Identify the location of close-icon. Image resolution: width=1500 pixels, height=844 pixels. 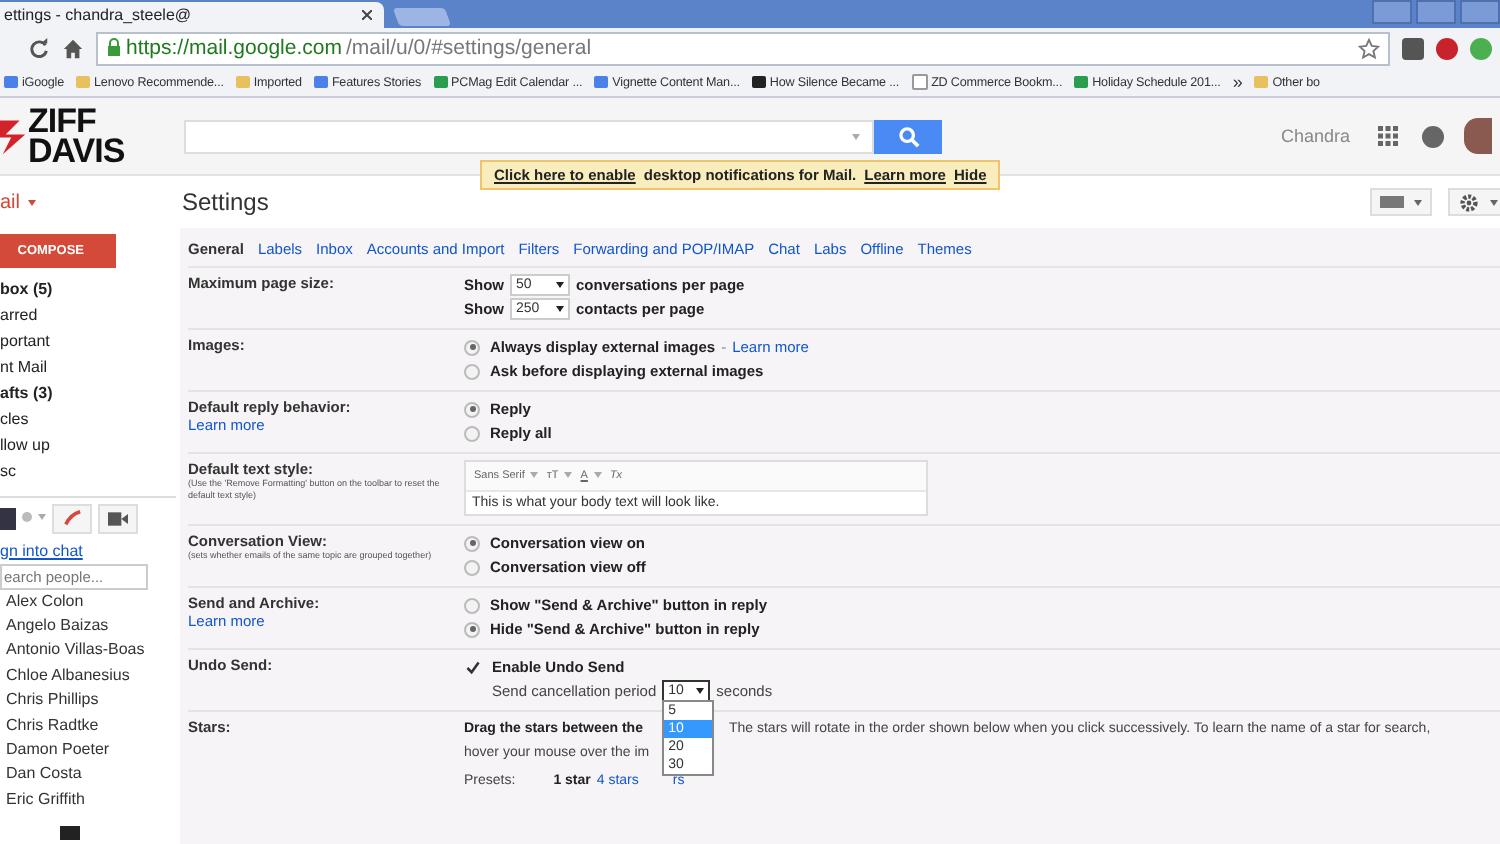
(367, 15).